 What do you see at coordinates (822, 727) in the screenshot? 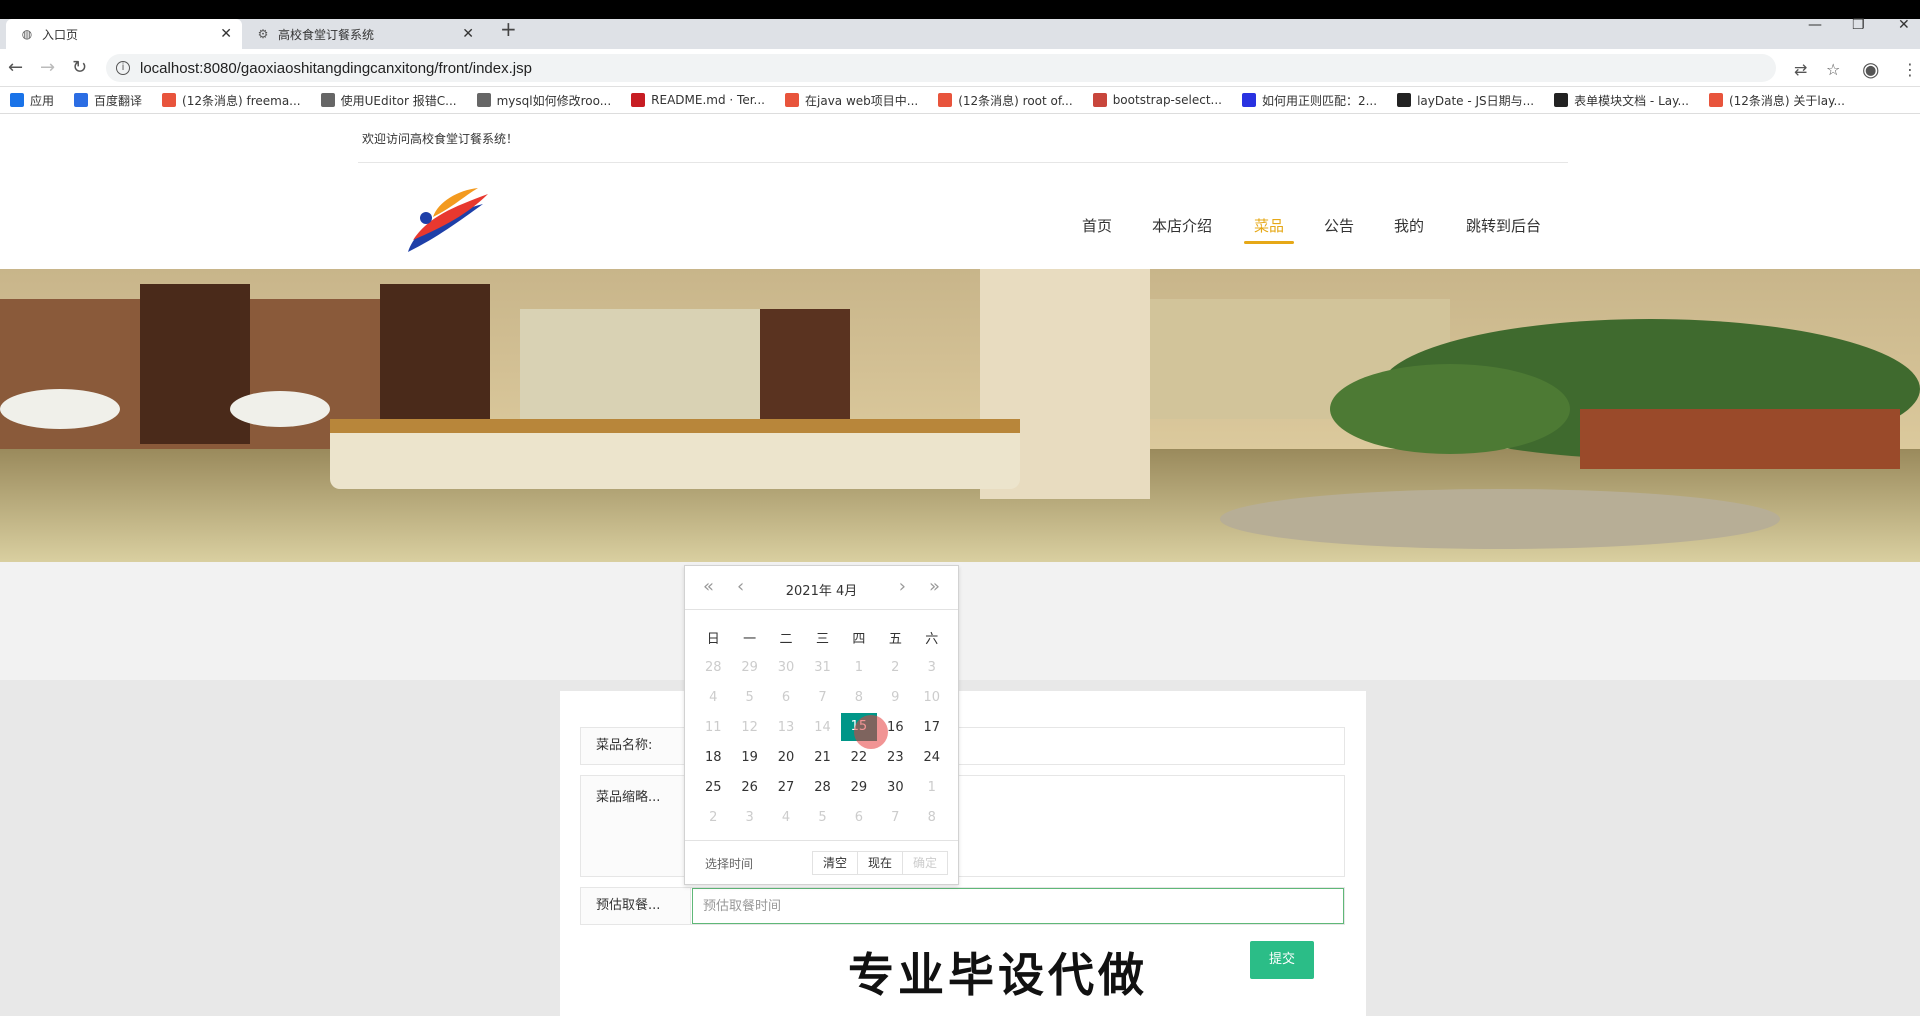
I see `calendar-day: 14` at bounding box center [822, 727].